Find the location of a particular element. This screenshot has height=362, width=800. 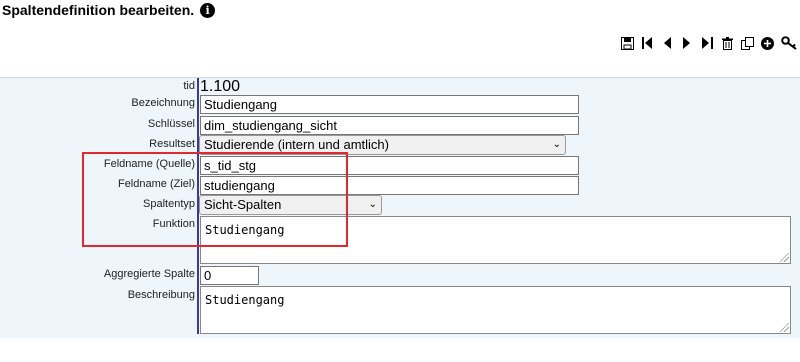

prev-icon is located at coordinates (667, 43).